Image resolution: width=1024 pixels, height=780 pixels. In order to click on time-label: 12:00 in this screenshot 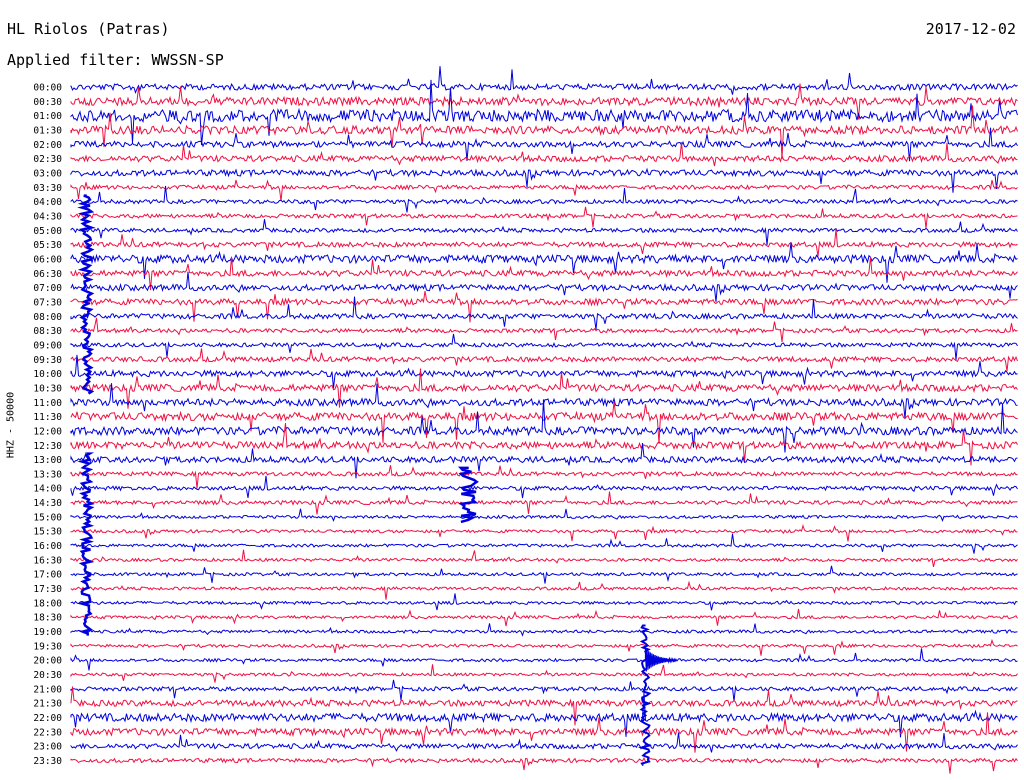, I will do `click(47, 431)`.